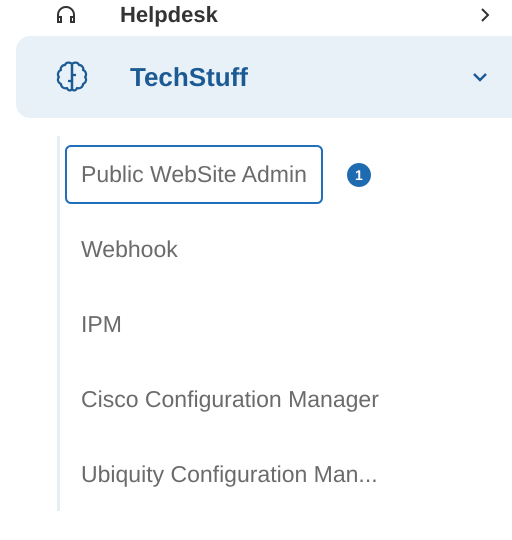  Describe the element at coordinates (264, 77) in the screenshot. I see `sidebar-group-header: TechStuff` at that location.